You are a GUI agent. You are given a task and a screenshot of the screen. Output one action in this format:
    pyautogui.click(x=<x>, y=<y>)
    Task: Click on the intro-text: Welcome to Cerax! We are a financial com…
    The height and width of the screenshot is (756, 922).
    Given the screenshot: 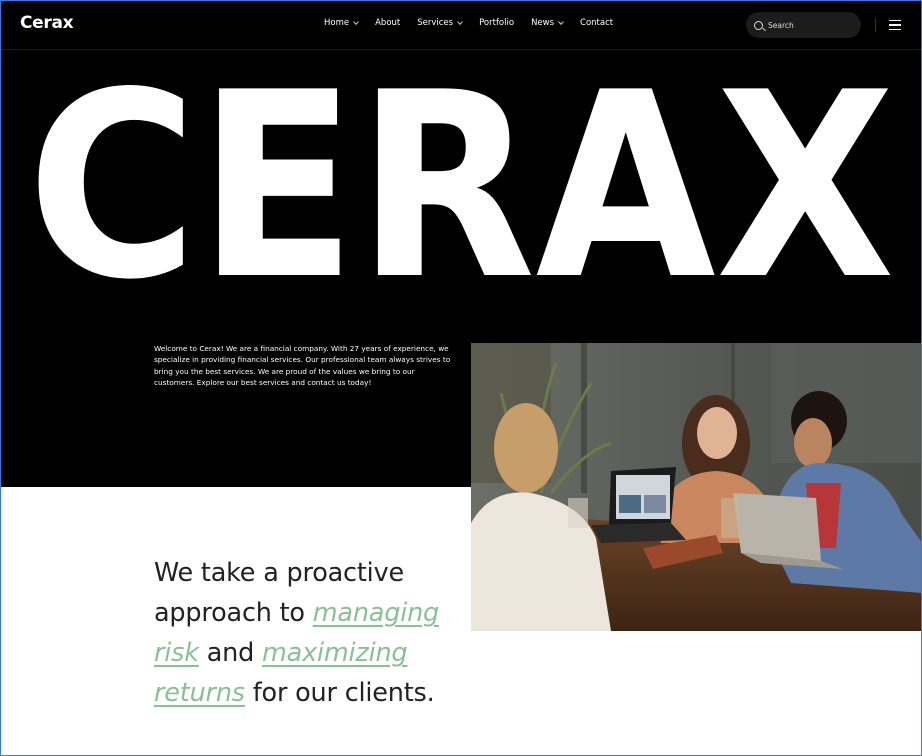 What is the action you would take?
    pyautogui.click(x=302, y=366)
    